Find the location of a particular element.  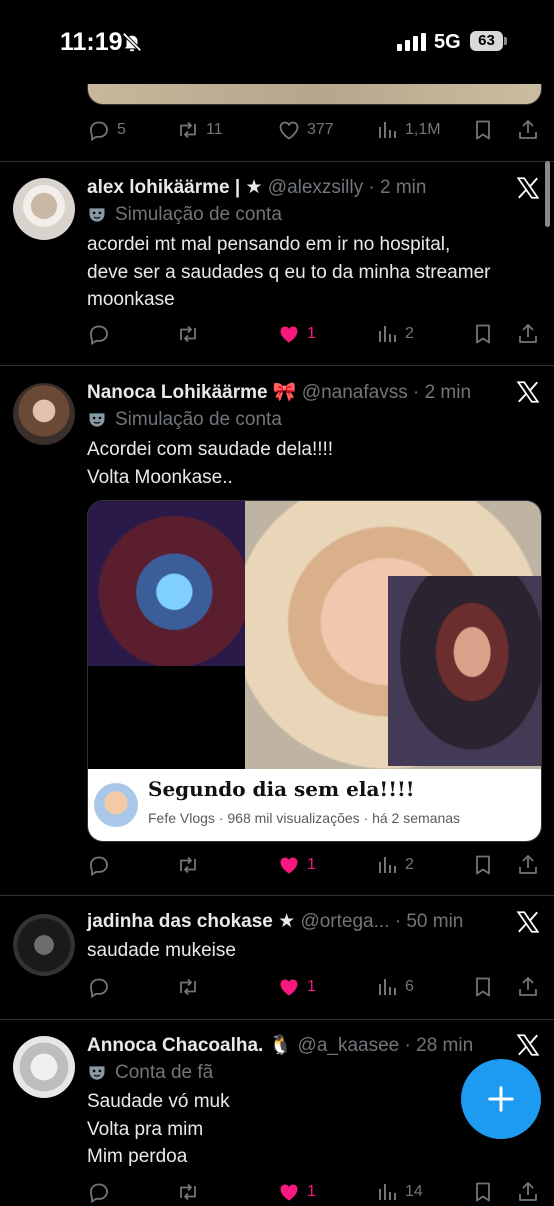

display-name: alex lohikäärme | ★ is located at coordinates (175, 187).